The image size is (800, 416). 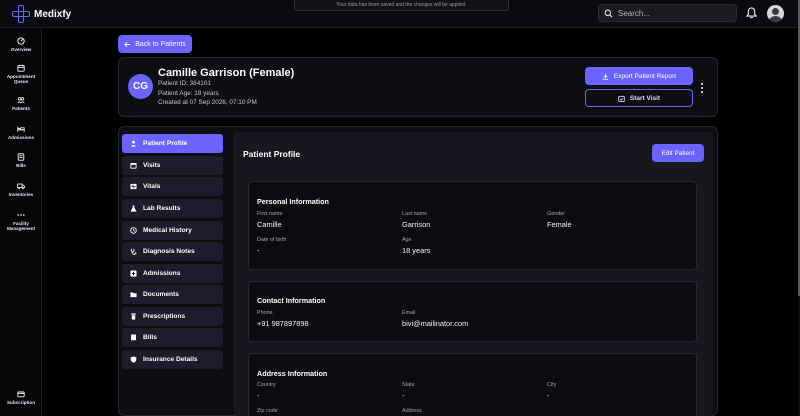 I want to click on gender-value: Female, so click(x=559, y=224).